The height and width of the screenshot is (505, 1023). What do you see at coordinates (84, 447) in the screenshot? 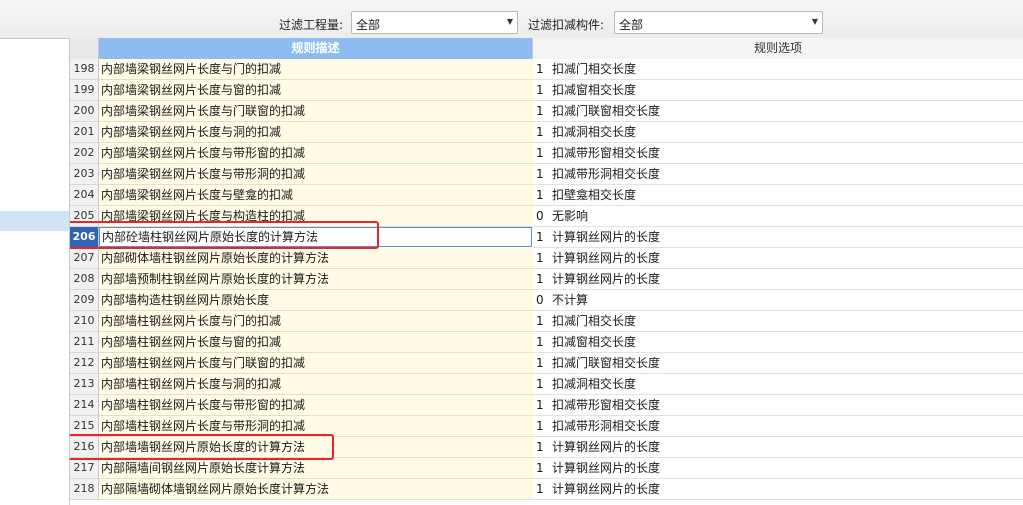
I see `row-number: 216` at bounding box center [84, 447].